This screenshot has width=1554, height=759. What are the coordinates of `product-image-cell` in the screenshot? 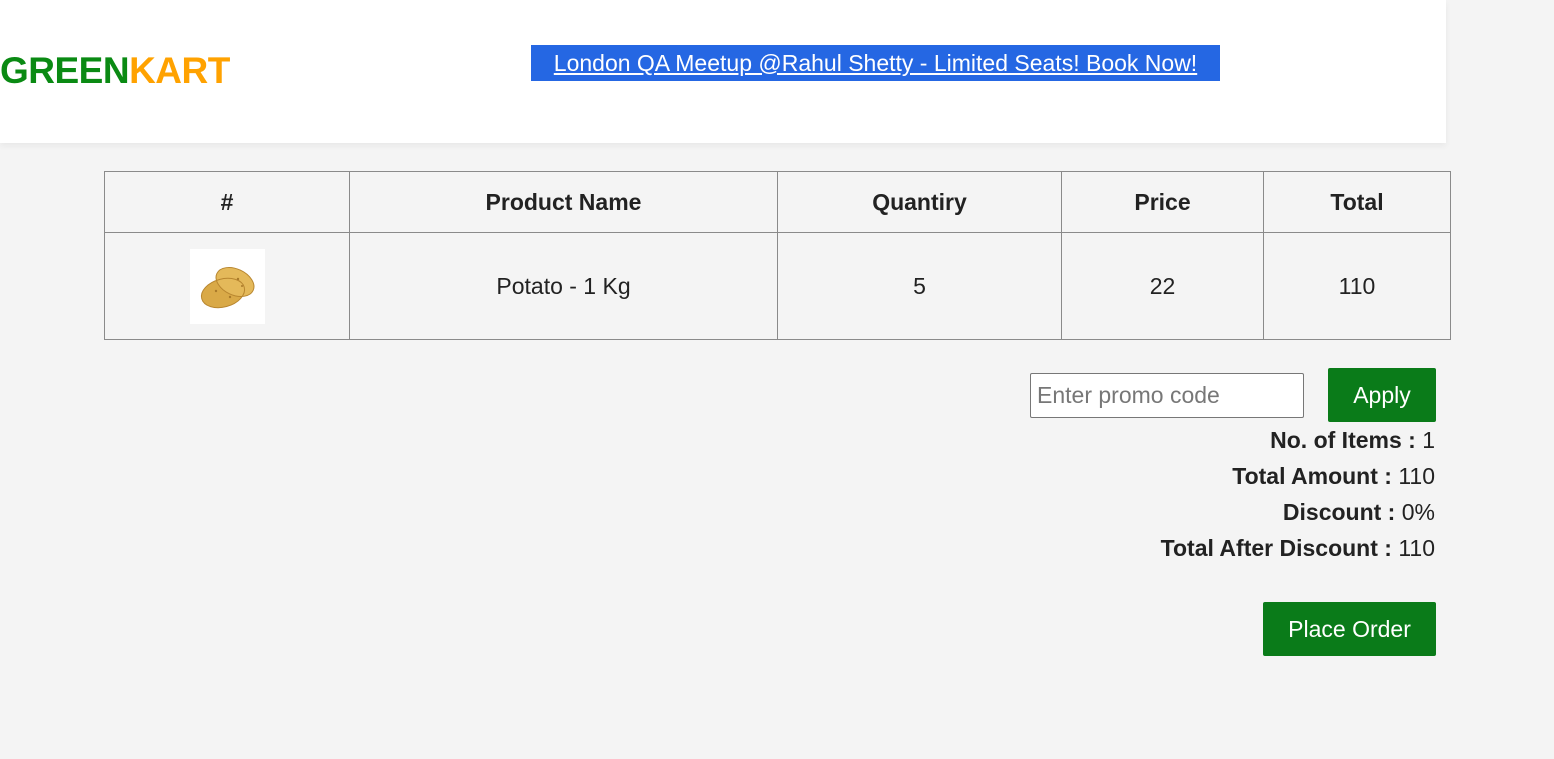 It's located at (227, 286).